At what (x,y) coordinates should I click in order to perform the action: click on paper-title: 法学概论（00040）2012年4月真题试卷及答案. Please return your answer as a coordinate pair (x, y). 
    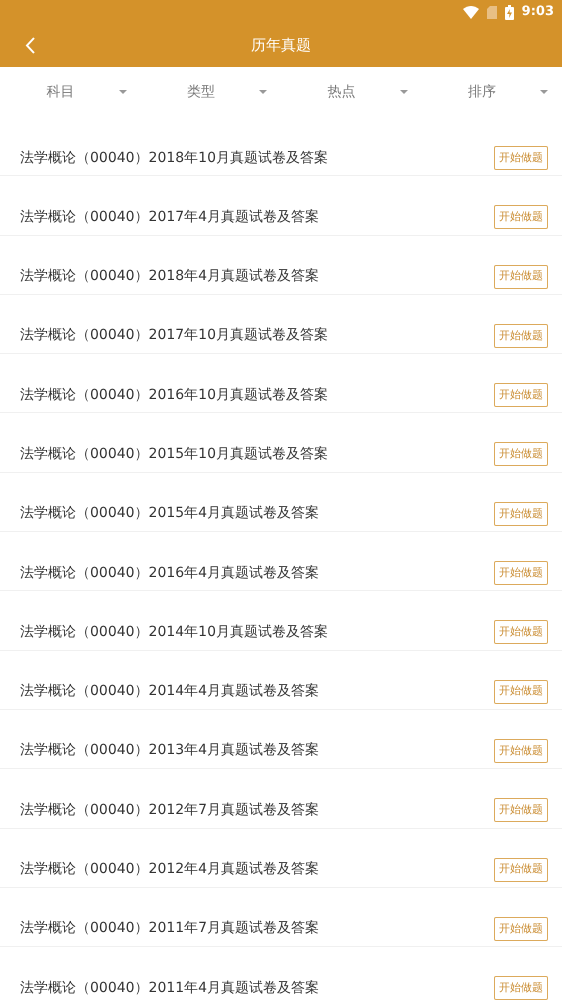
    Looking at the image, I should click on (170, 870).